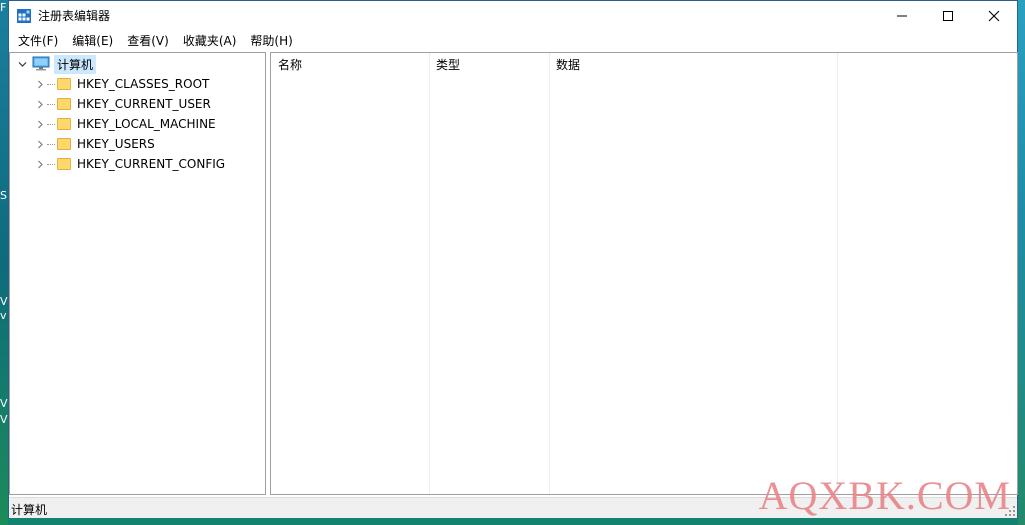 The height and width of the screenshot is (525, 1025). I want to click on window-title: 注册表编辑器, so click(74, 16).